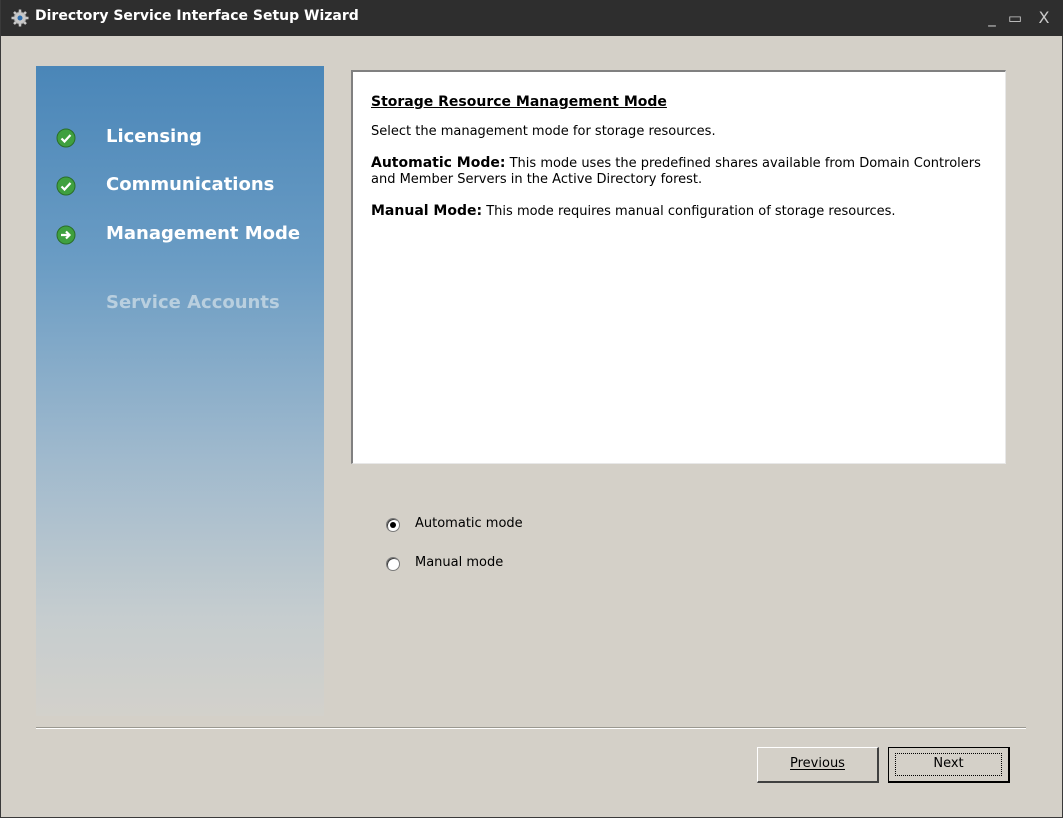  Describe the element at coordinates (203, 233) in the screenshot. I see `step-label: Management Mode` at that location.